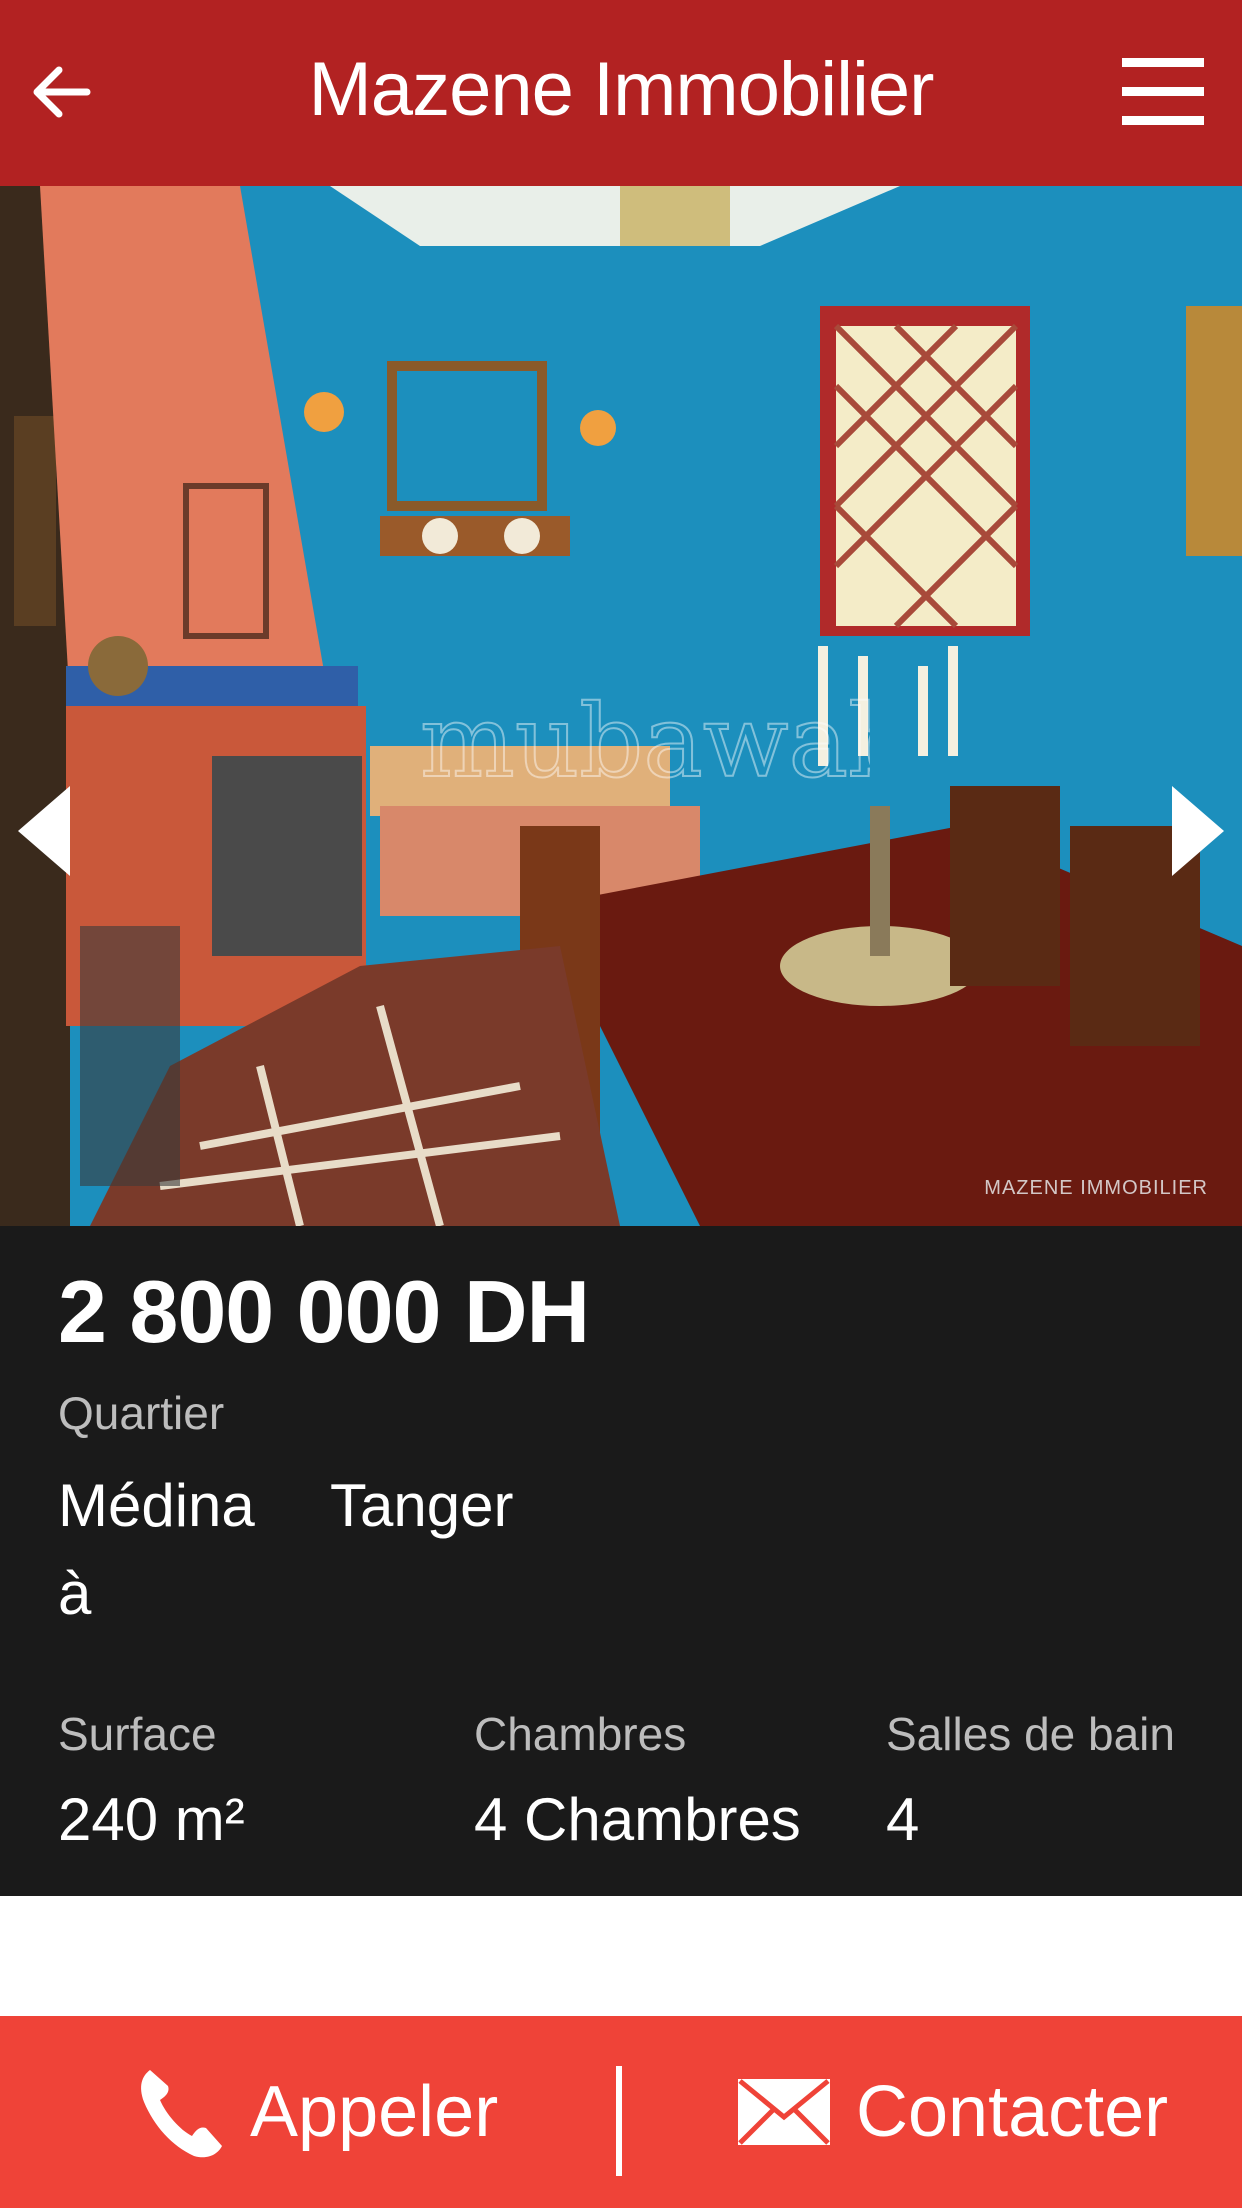 This screenshot has width=1242, height=2208. I want to click on page-title: Mazene Immobilier, so click(621, 89).